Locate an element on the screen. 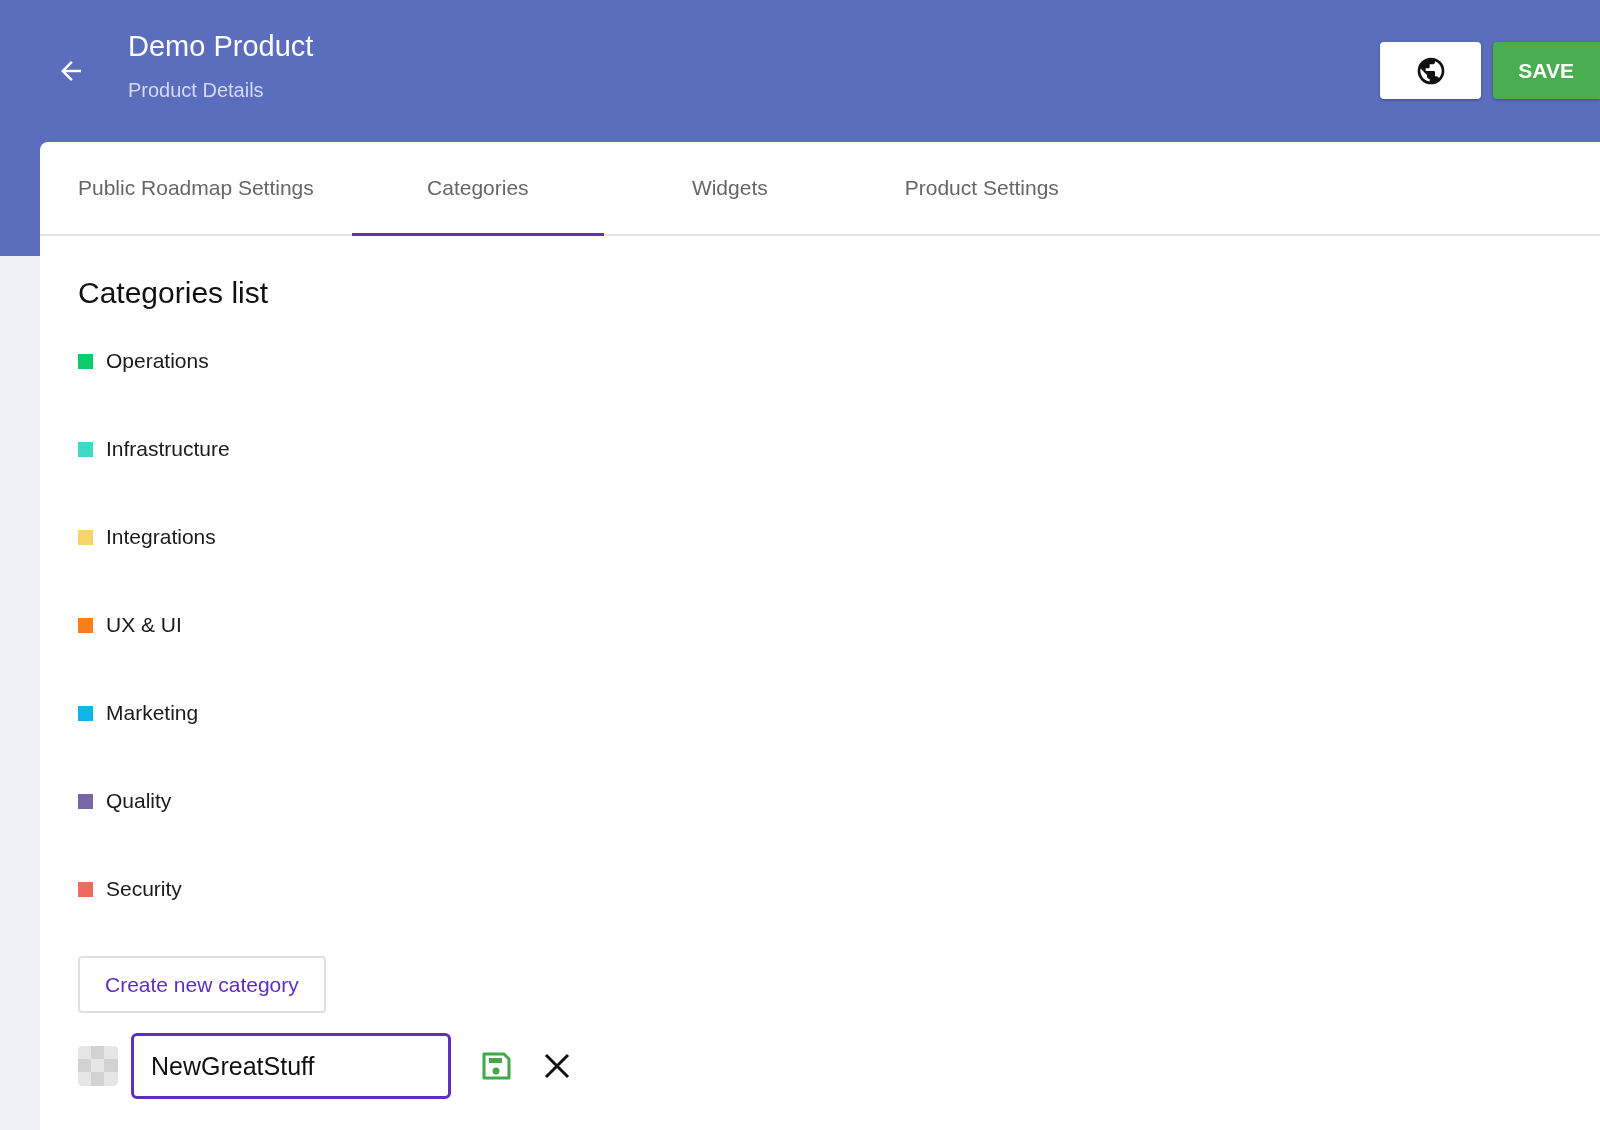 The image size is (1600, 1130). page-subtitle: Product Details is located at coordinates (196, 90).